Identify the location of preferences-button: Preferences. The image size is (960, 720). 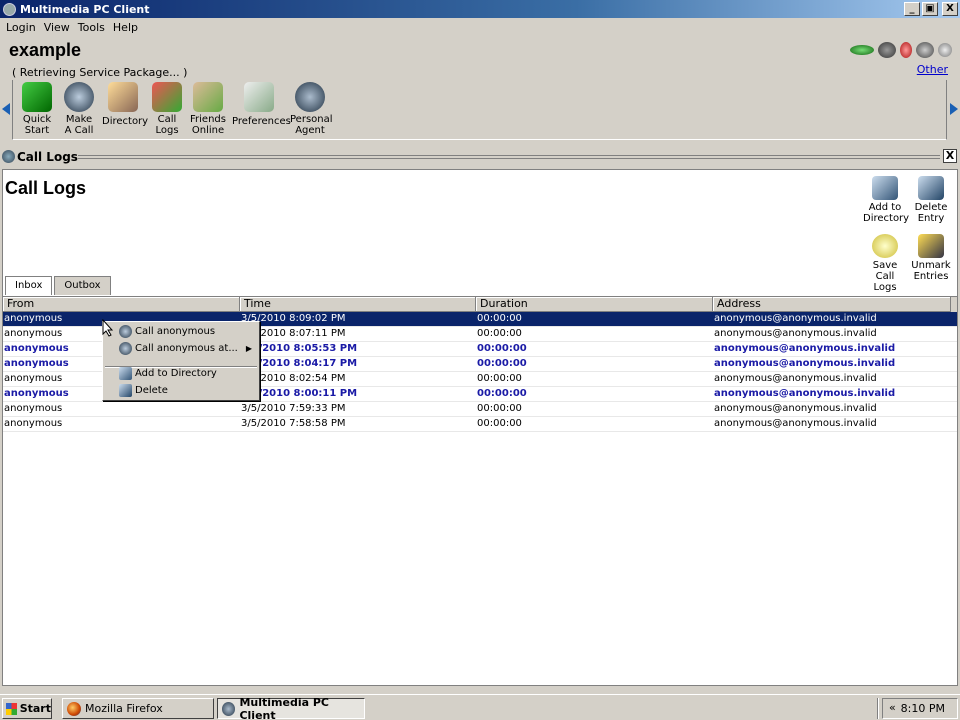
(261, 104).